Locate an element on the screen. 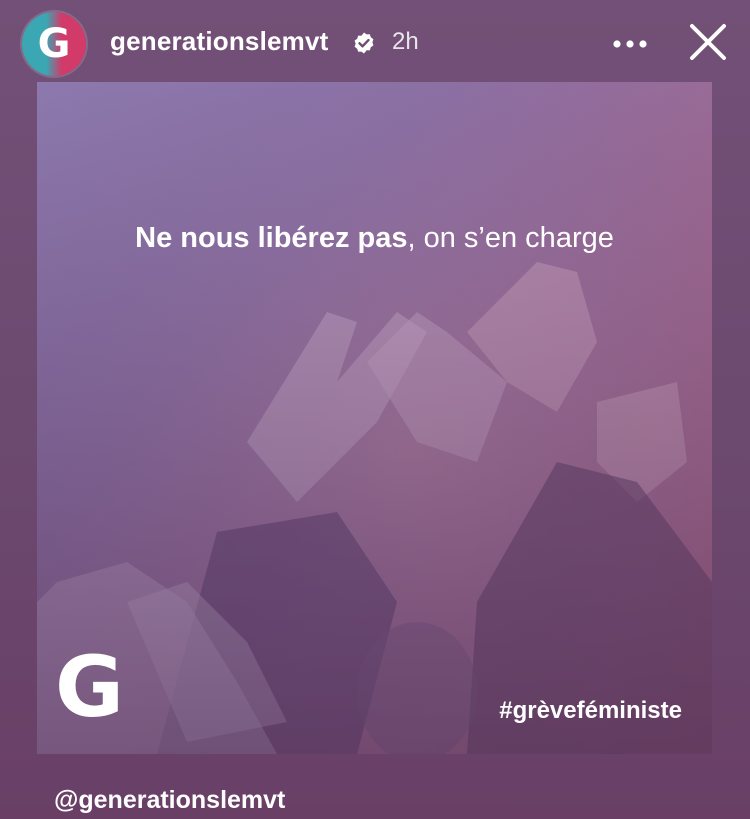 The height and width of the screenshot is (819, 750). avatar: G is located at coordinates (54, 44).